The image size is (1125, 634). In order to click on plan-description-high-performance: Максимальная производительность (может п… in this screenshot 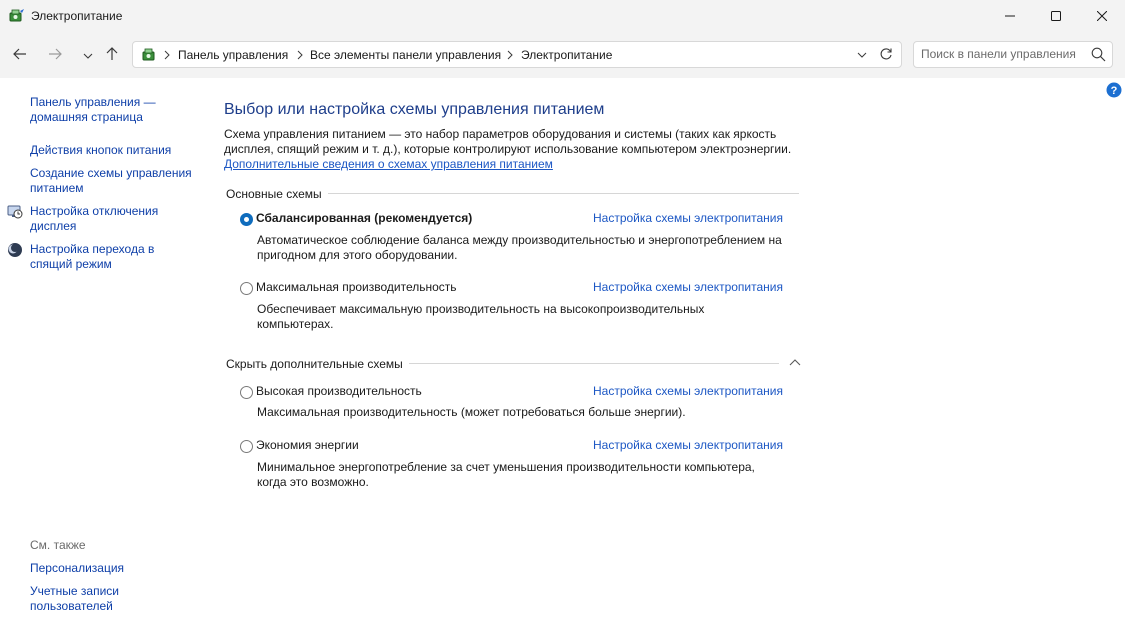, I will do `click(471, 412)`.